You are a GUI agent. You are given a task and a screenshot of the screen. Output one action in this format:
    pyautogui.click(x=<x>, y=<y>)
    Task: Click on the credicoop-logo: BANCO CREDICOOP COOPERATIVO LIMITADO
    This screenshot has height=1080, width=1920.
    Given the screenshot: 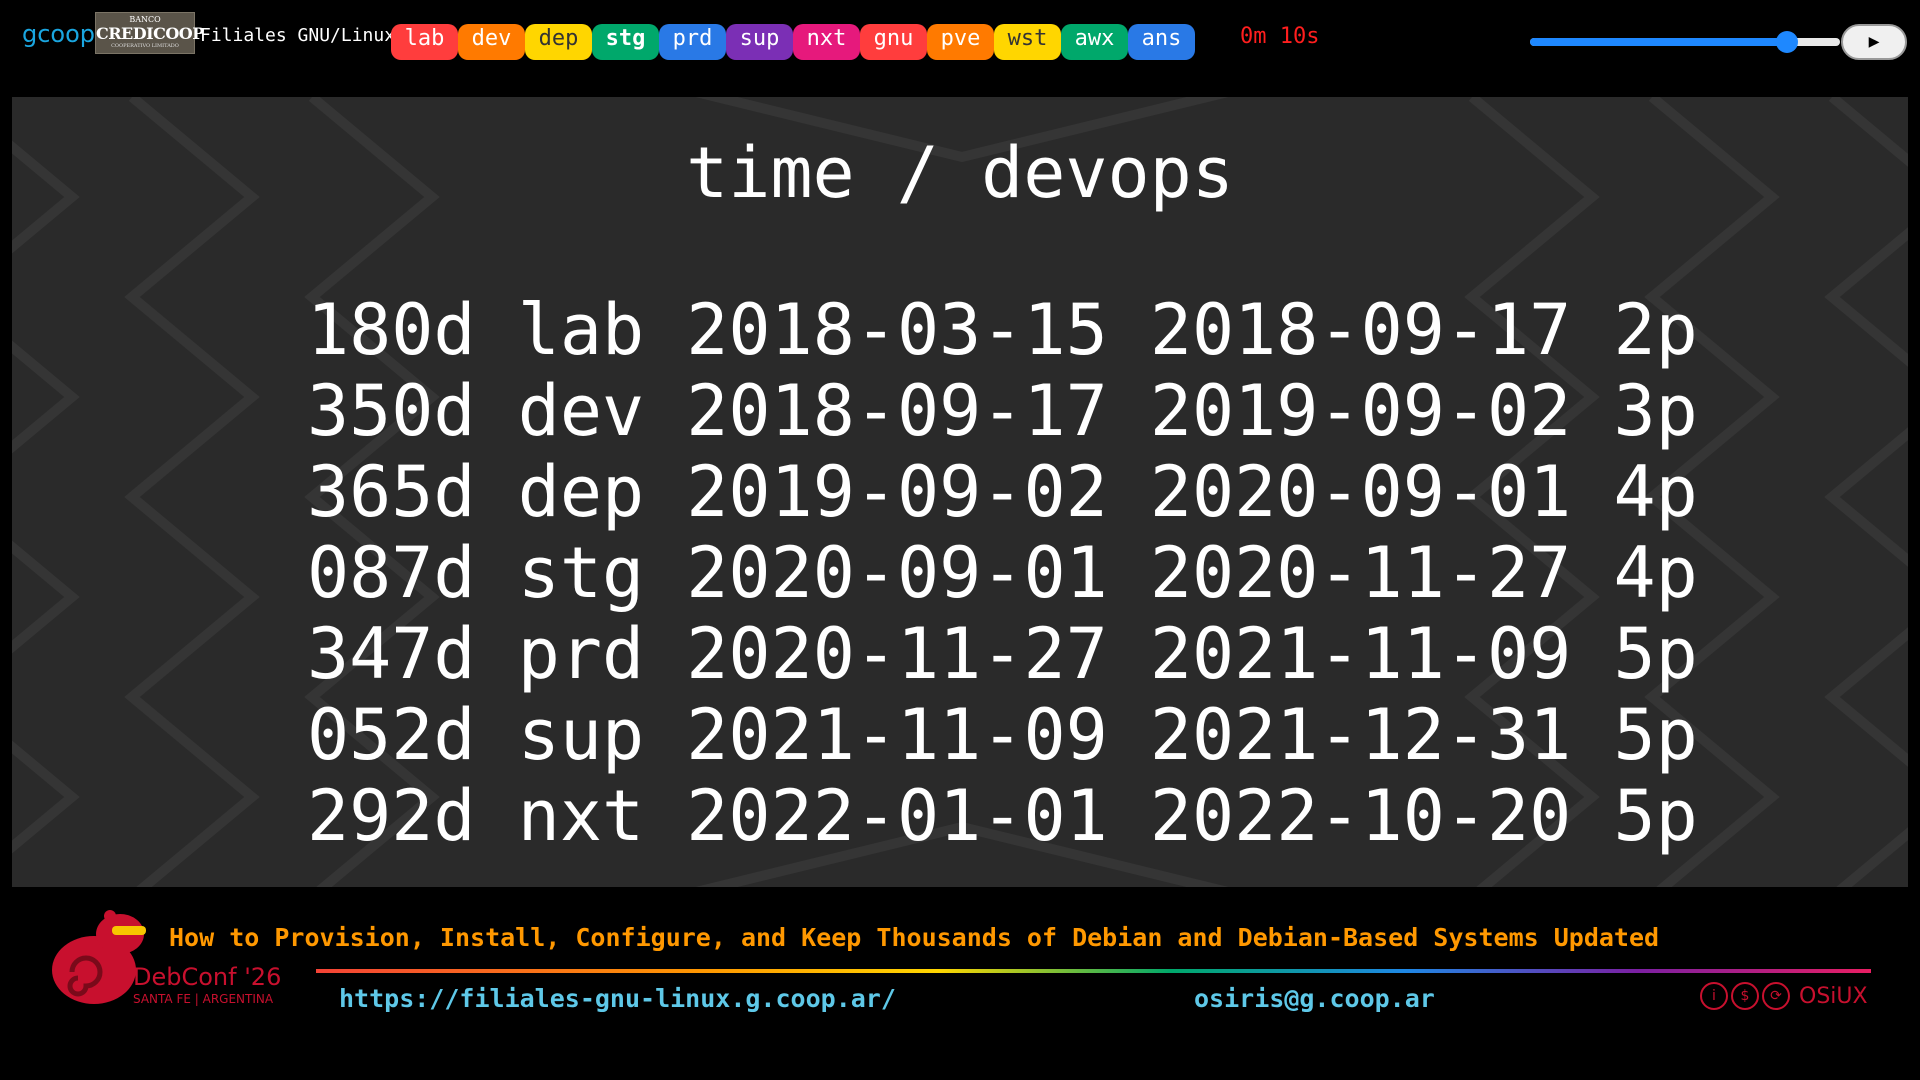 What is the action you would take?
    pyautogui.click(x=149, y=33)
    